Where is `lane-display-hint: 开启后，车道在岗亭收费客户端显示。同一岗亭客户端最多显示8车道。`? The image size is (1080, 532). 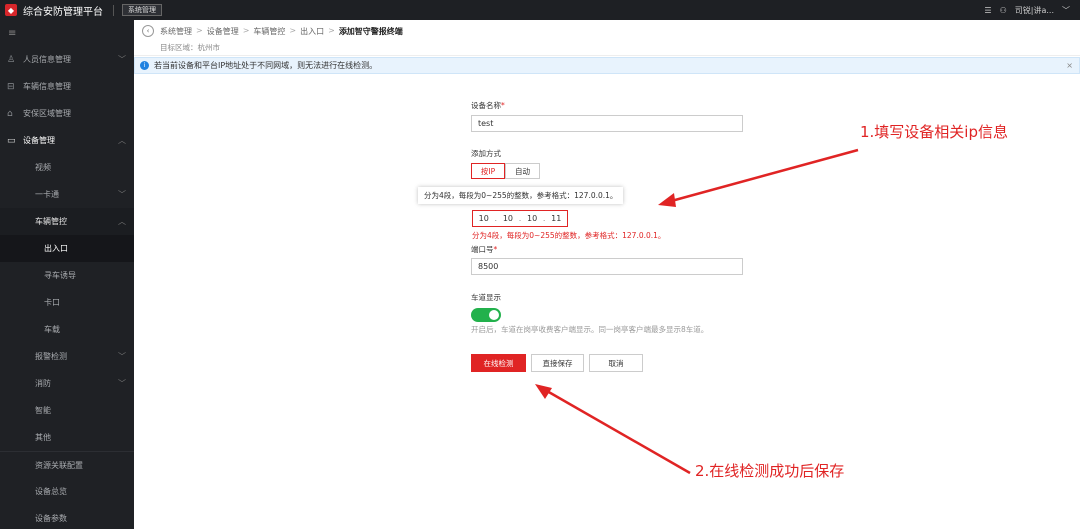 lane-display-hint: 开启后，车道在岗亭收费客户端显示。同一岗亭客户端最多显示8车道。 is located at coordinates (590, 329).